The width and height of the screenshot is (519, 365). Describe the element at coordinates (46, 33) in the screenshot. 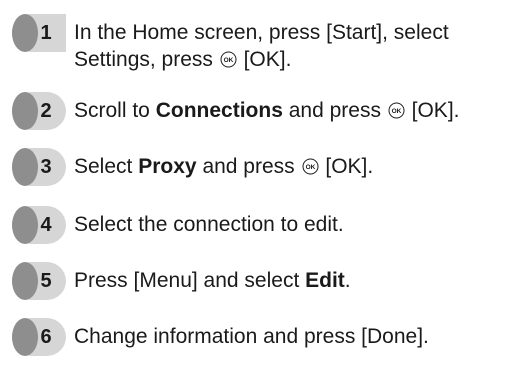

I see `step-number: 1` at that location.